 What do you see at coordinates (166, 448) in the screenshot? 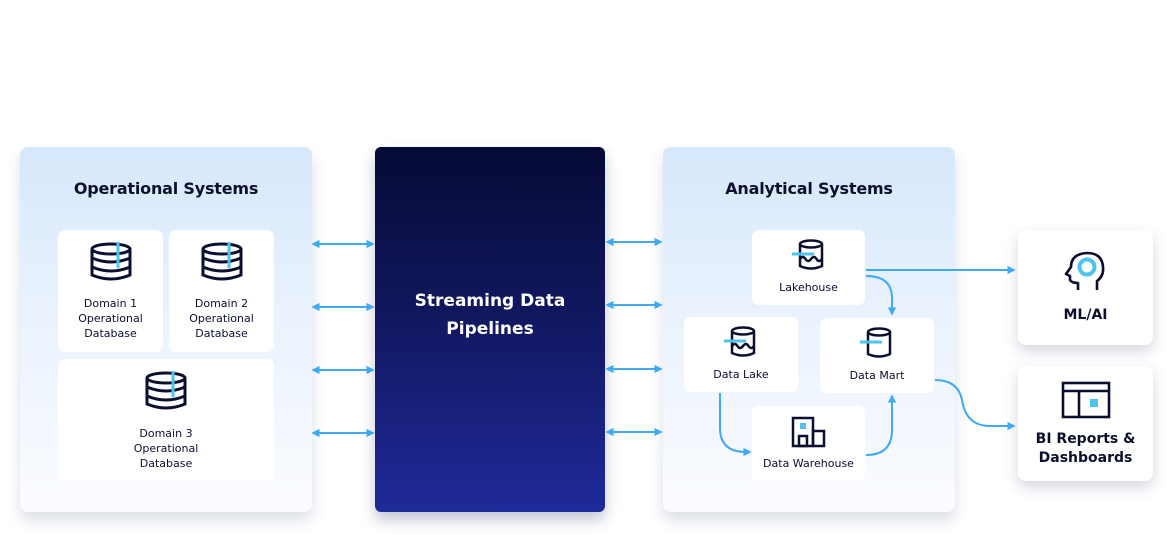
I see `domain-3-label-line2: Operational` at bounding box center [166, 448].